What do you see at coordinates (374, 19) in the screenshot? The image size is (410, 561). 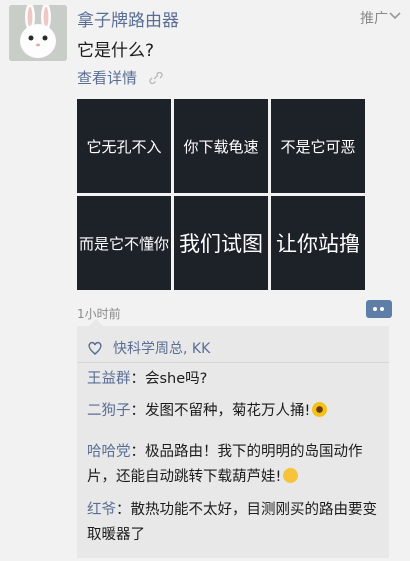 I see `ad-label: 推广` at bounding box center [374, 19].